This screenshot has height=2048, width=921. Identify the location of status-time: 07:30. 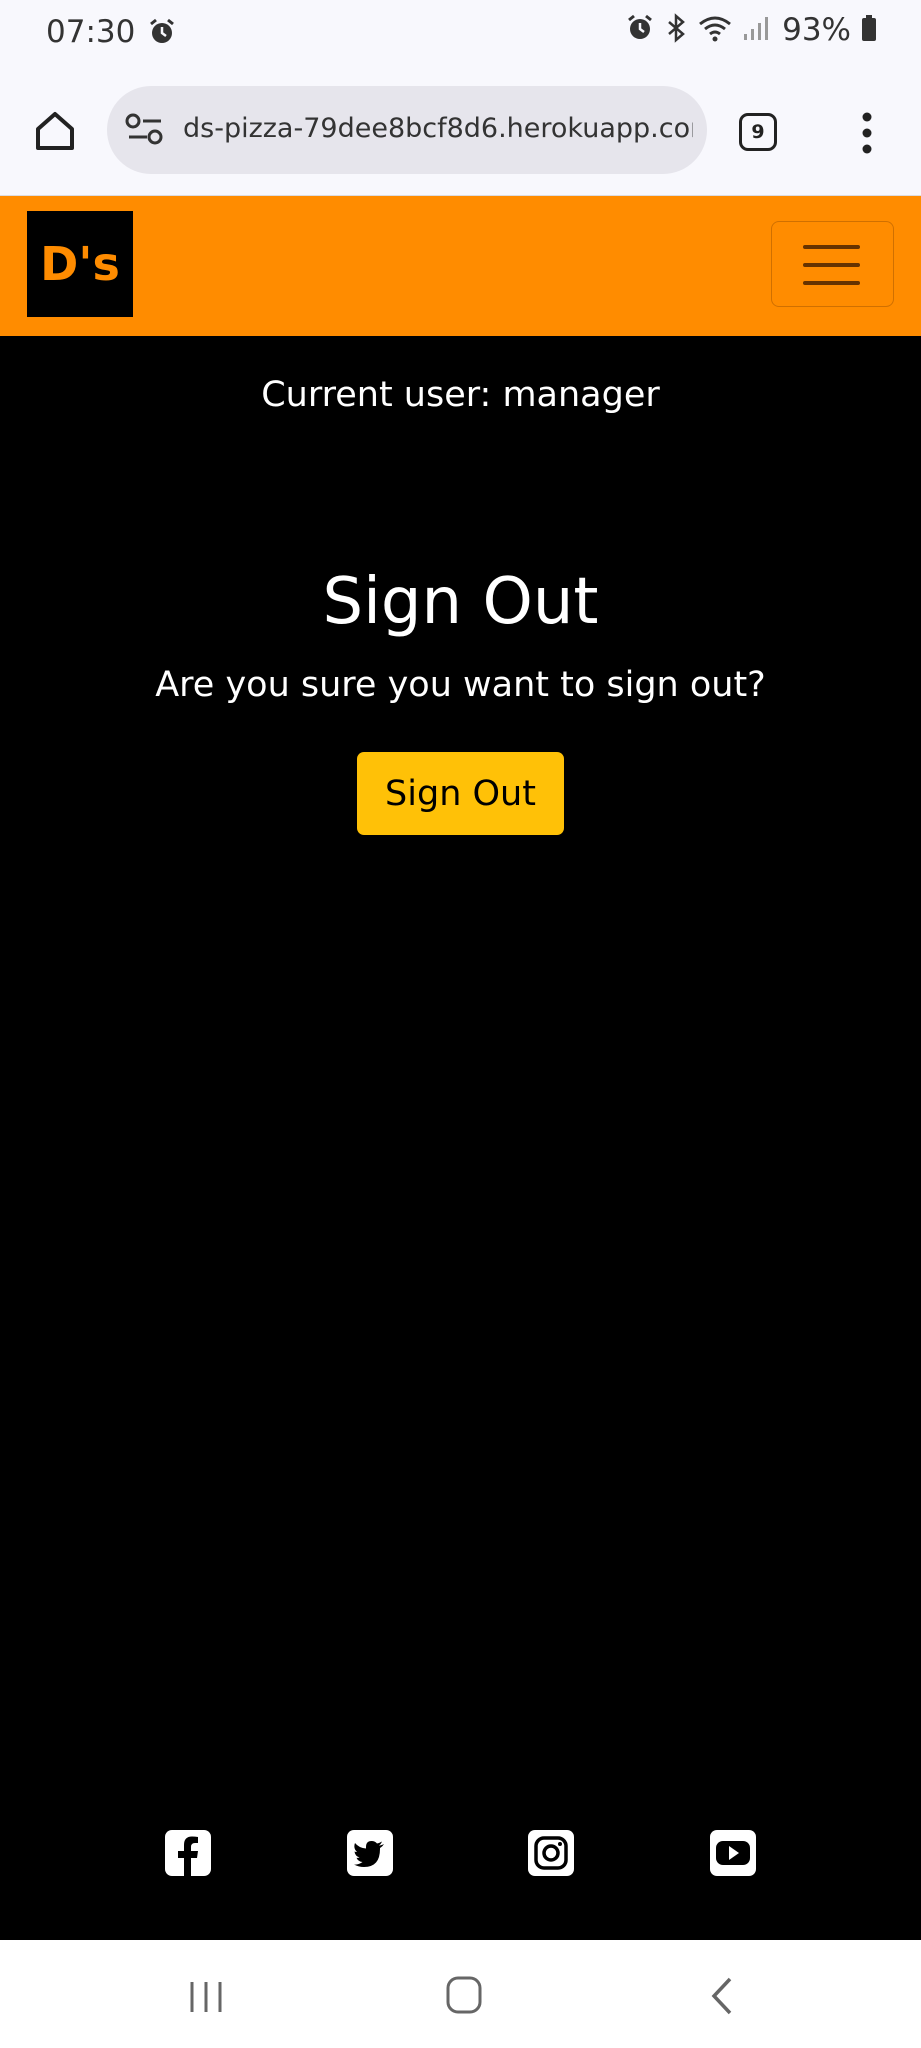
(91, 32).